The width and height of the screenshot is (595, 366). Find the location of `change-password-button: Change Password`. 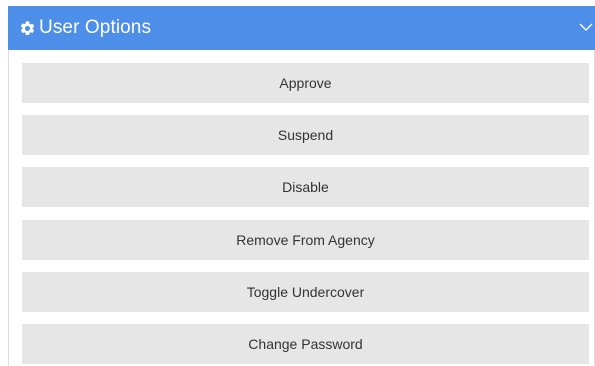

change-password-button: Change Password is located at coordinates (305, 344).